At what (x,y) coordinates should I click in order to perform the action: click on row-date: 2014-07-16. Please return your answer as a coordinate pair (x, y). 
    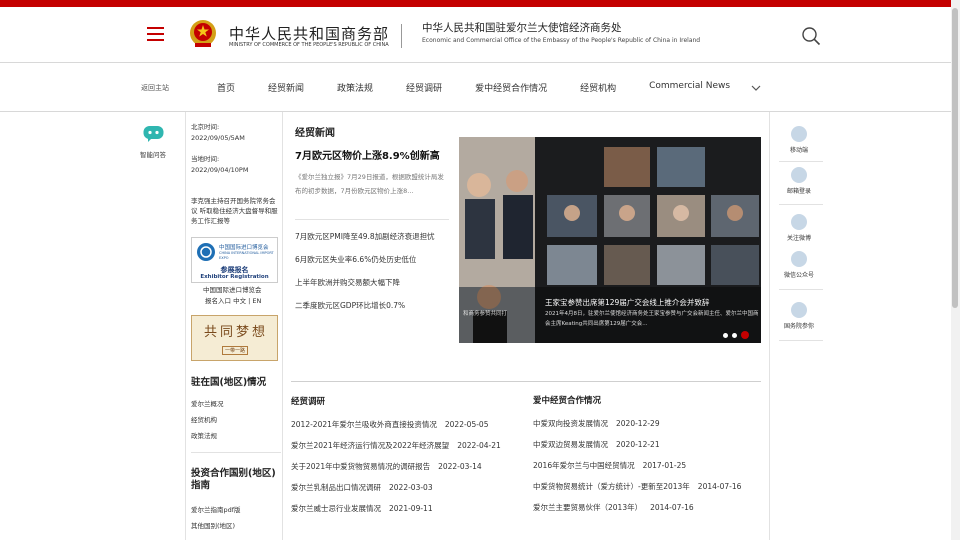
    Looking at the image, I should click on (719, 486).